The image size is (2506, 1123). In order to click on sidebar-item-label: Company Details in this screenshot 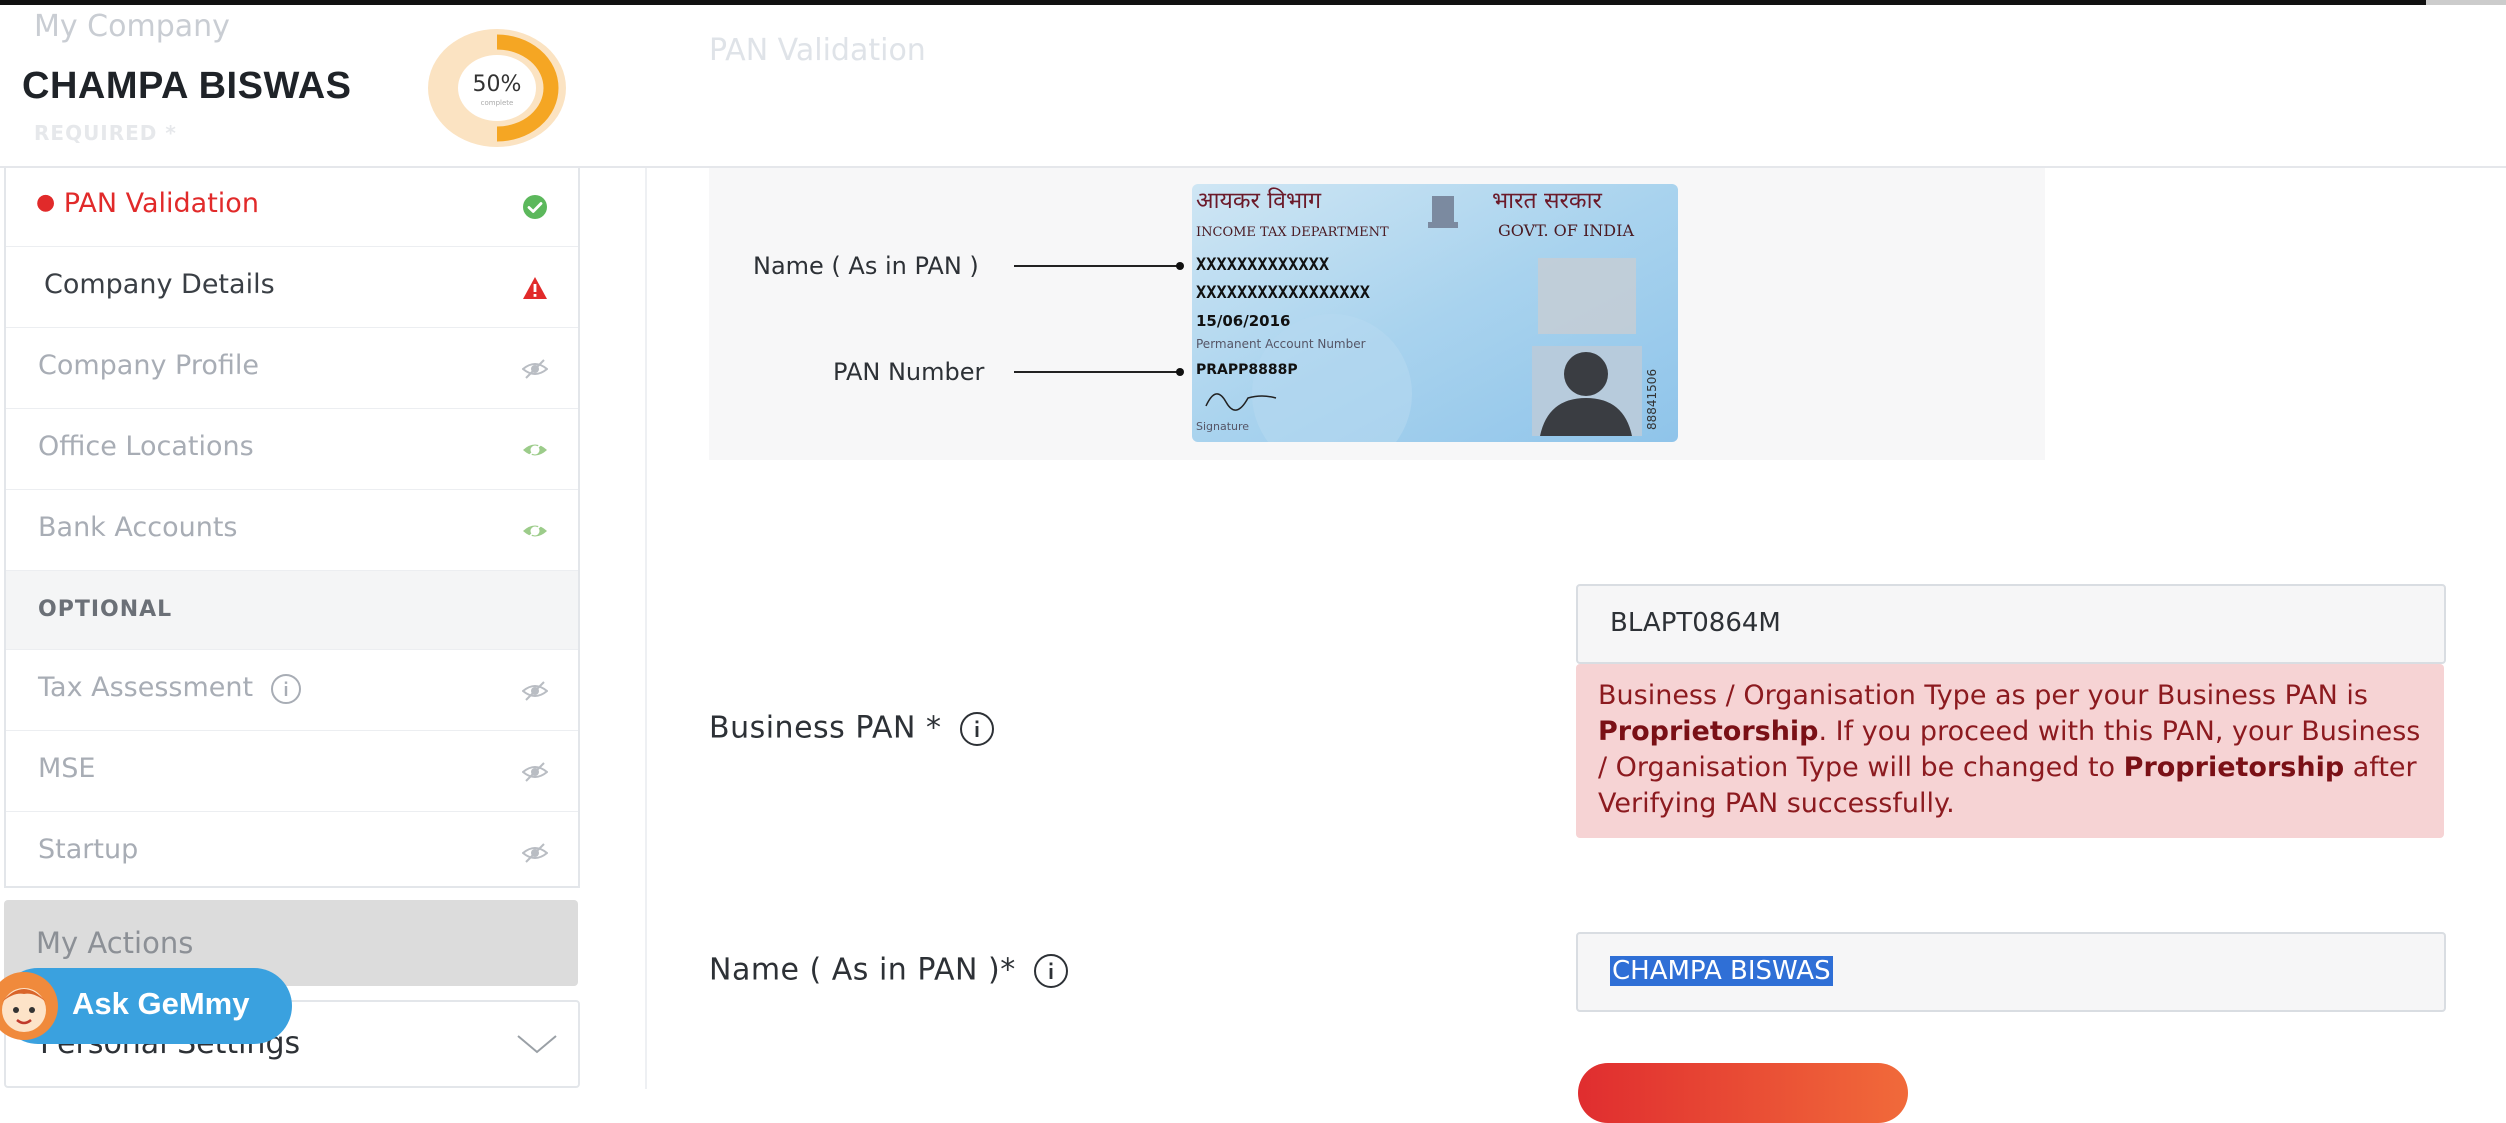, I will do `click(159, 284)`.